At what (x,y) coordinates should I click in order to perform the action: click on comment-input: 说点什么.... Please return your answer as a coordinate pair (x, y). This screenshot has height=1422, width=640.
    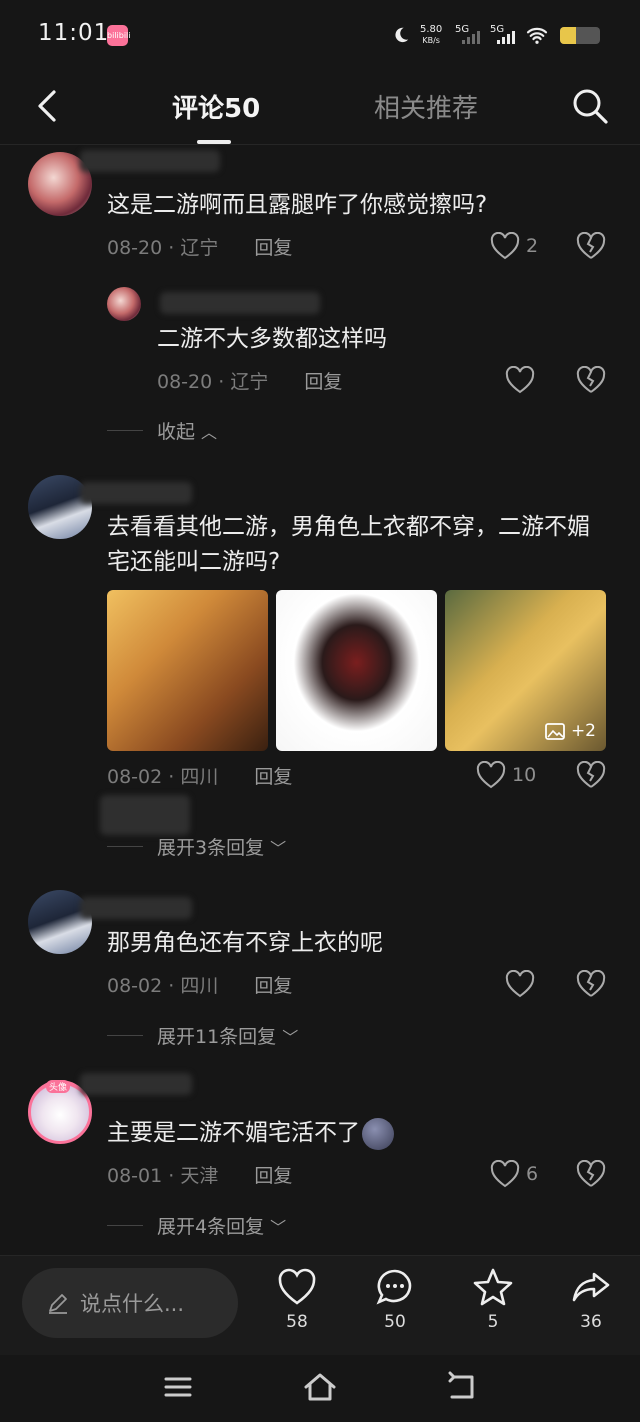
    Looking at the image, I should click on (130, 1303).